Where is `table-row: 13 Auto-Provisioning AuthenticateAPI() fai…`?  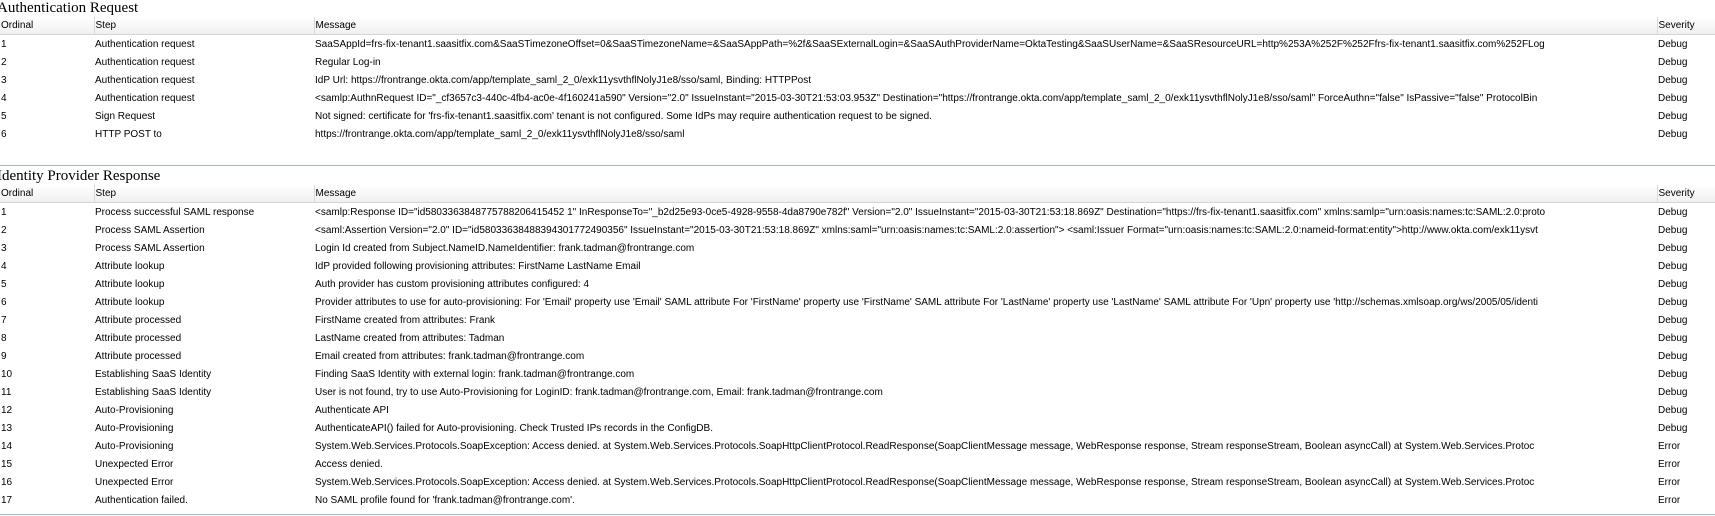 table-row: 13 Auto-Provisioning AuthenticateAPI() fai… is located at coordinates (857, 428).